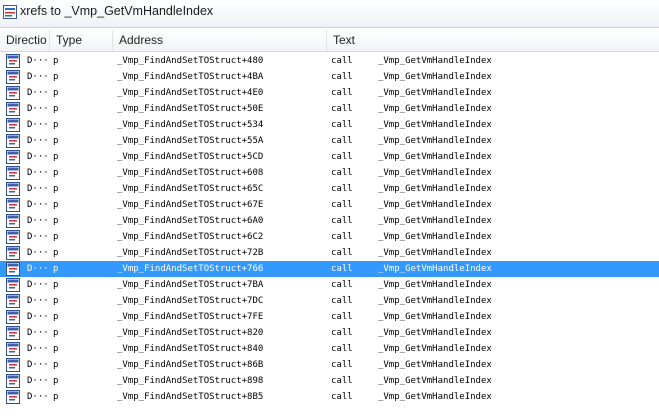 The image size is (659, 419). I want to click on cell-address: _Vmp_FindAndSetTOStruct+766, so click(190, 269).